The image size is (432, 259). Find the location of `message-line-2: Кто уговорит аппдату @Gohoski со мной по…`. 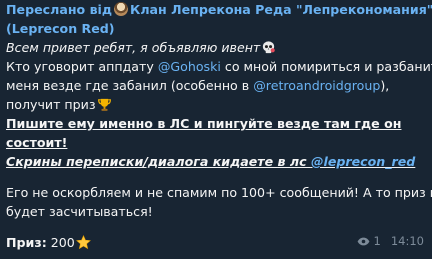

message-line-2: Кто уговорит аппдату @Gohoski со мной по… is located at coordinates (219, 66).